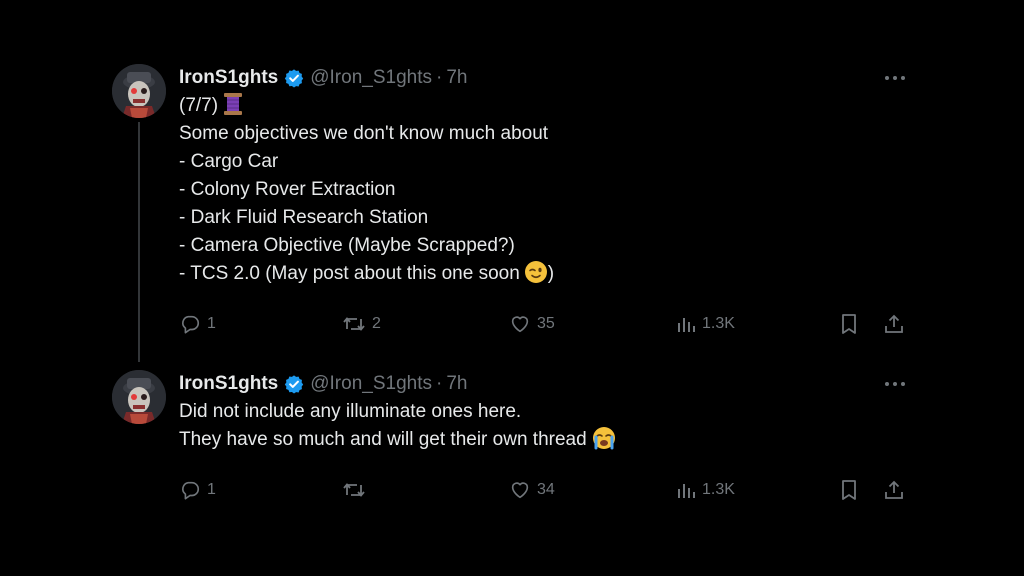 The height and width of the screenshot is (576, 1024). What do you see at coordinates (604, 442) in the screenshot?
I see `loudly-crying-face-emoji` at bounding box center [604, 442].